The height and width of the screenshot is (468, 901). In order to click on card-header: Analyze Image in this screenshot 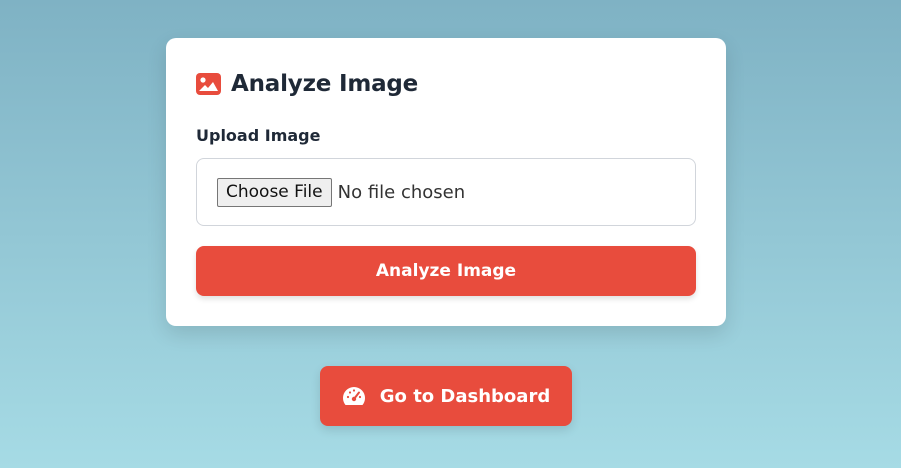, I will do `click(307, 84)`.